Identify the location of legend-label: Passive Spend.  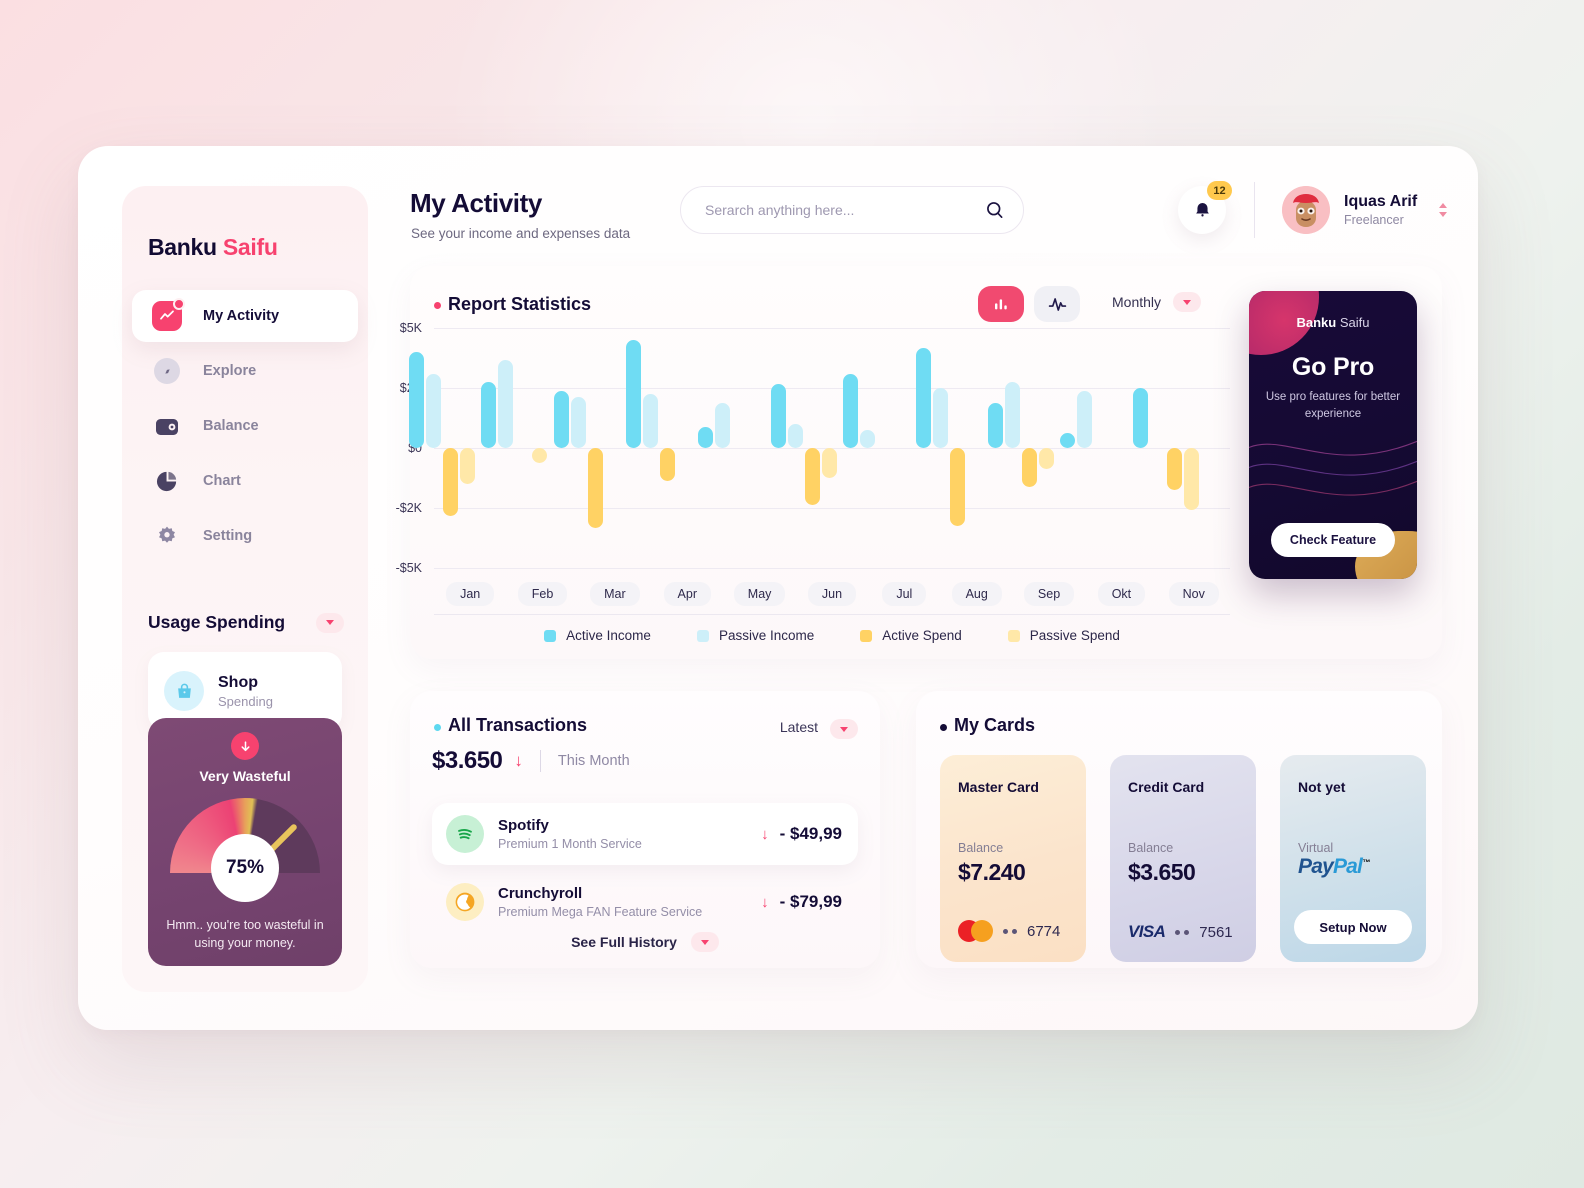
(1074, 635).